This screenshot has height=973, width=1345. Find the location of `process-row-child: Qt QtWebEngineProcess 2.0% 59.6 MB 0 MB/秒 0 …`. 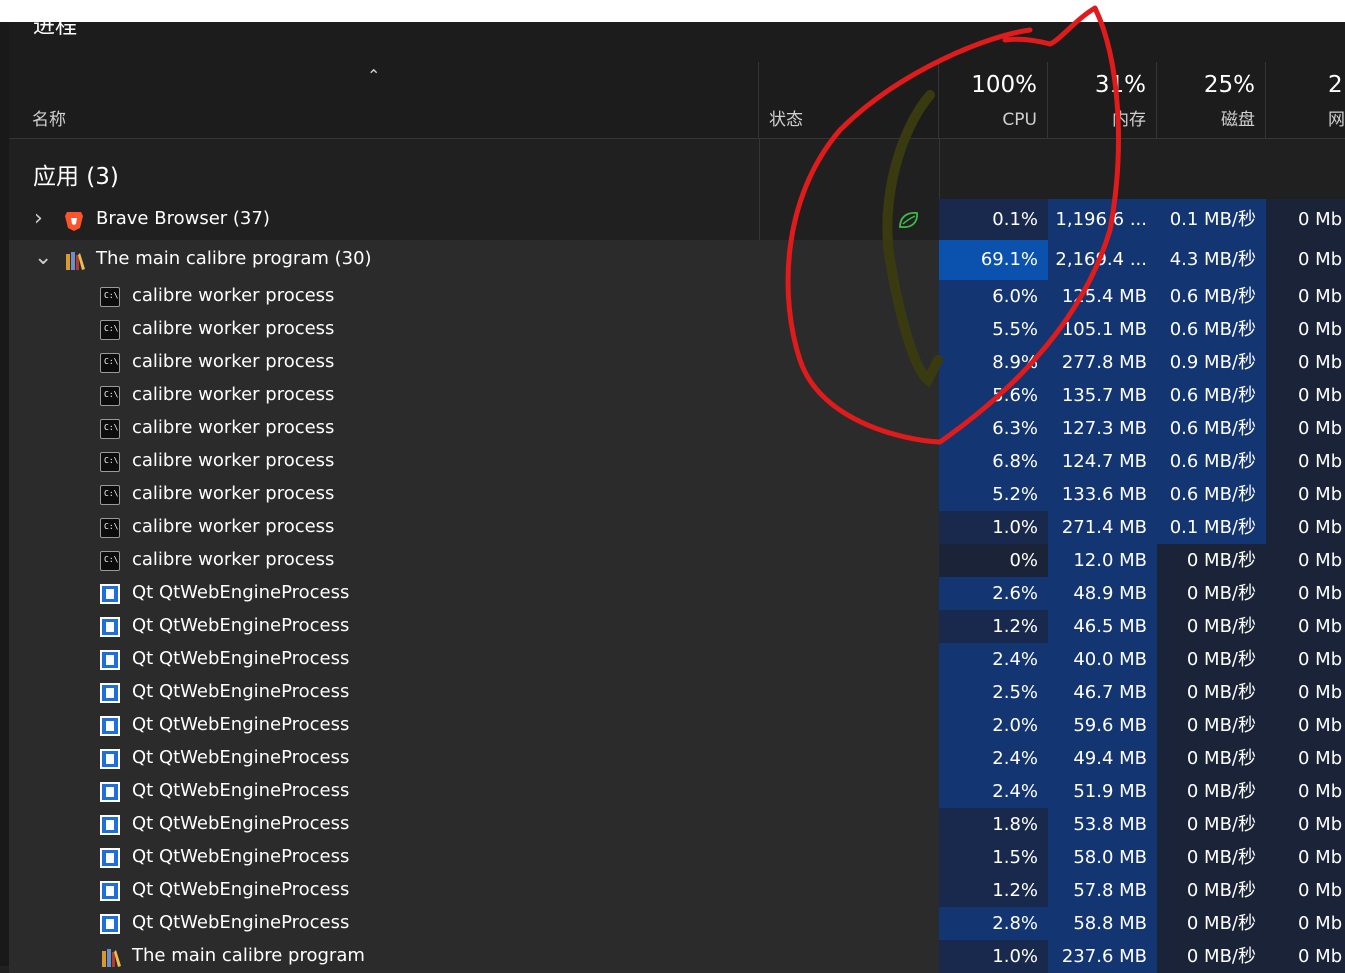

process-row-child: Qt QtWebEngineProcess 2.0% 59.6 MB 0 MB/秒 0 … is located at coordinates (677, 725).